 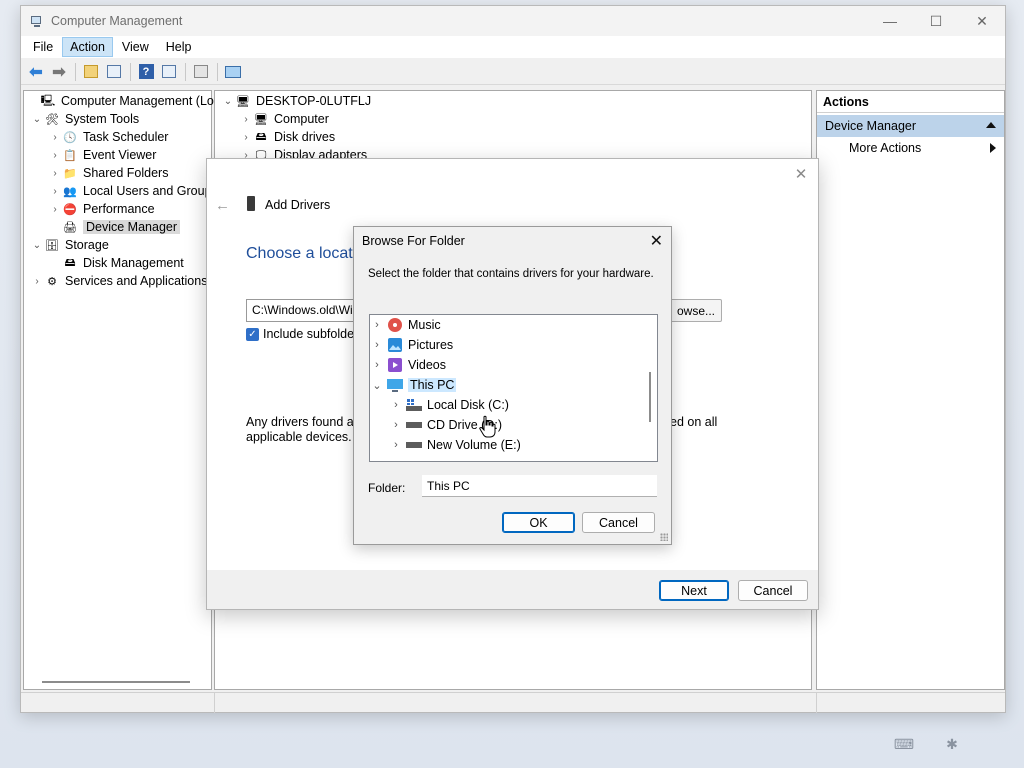 What do you see at coordinates (904, 744) in the screenshot?
I see `keyboard-icon: ⌨` at bounding box center [904, 744].